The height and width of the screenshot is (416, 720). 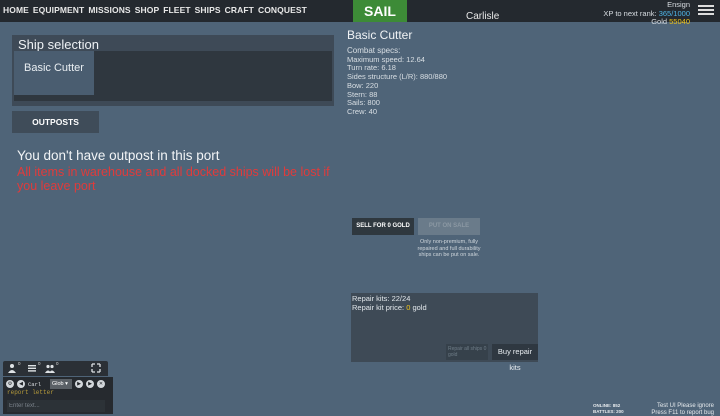 I want to click on nav-craft: CRAFT, so click(x=239, y=10).